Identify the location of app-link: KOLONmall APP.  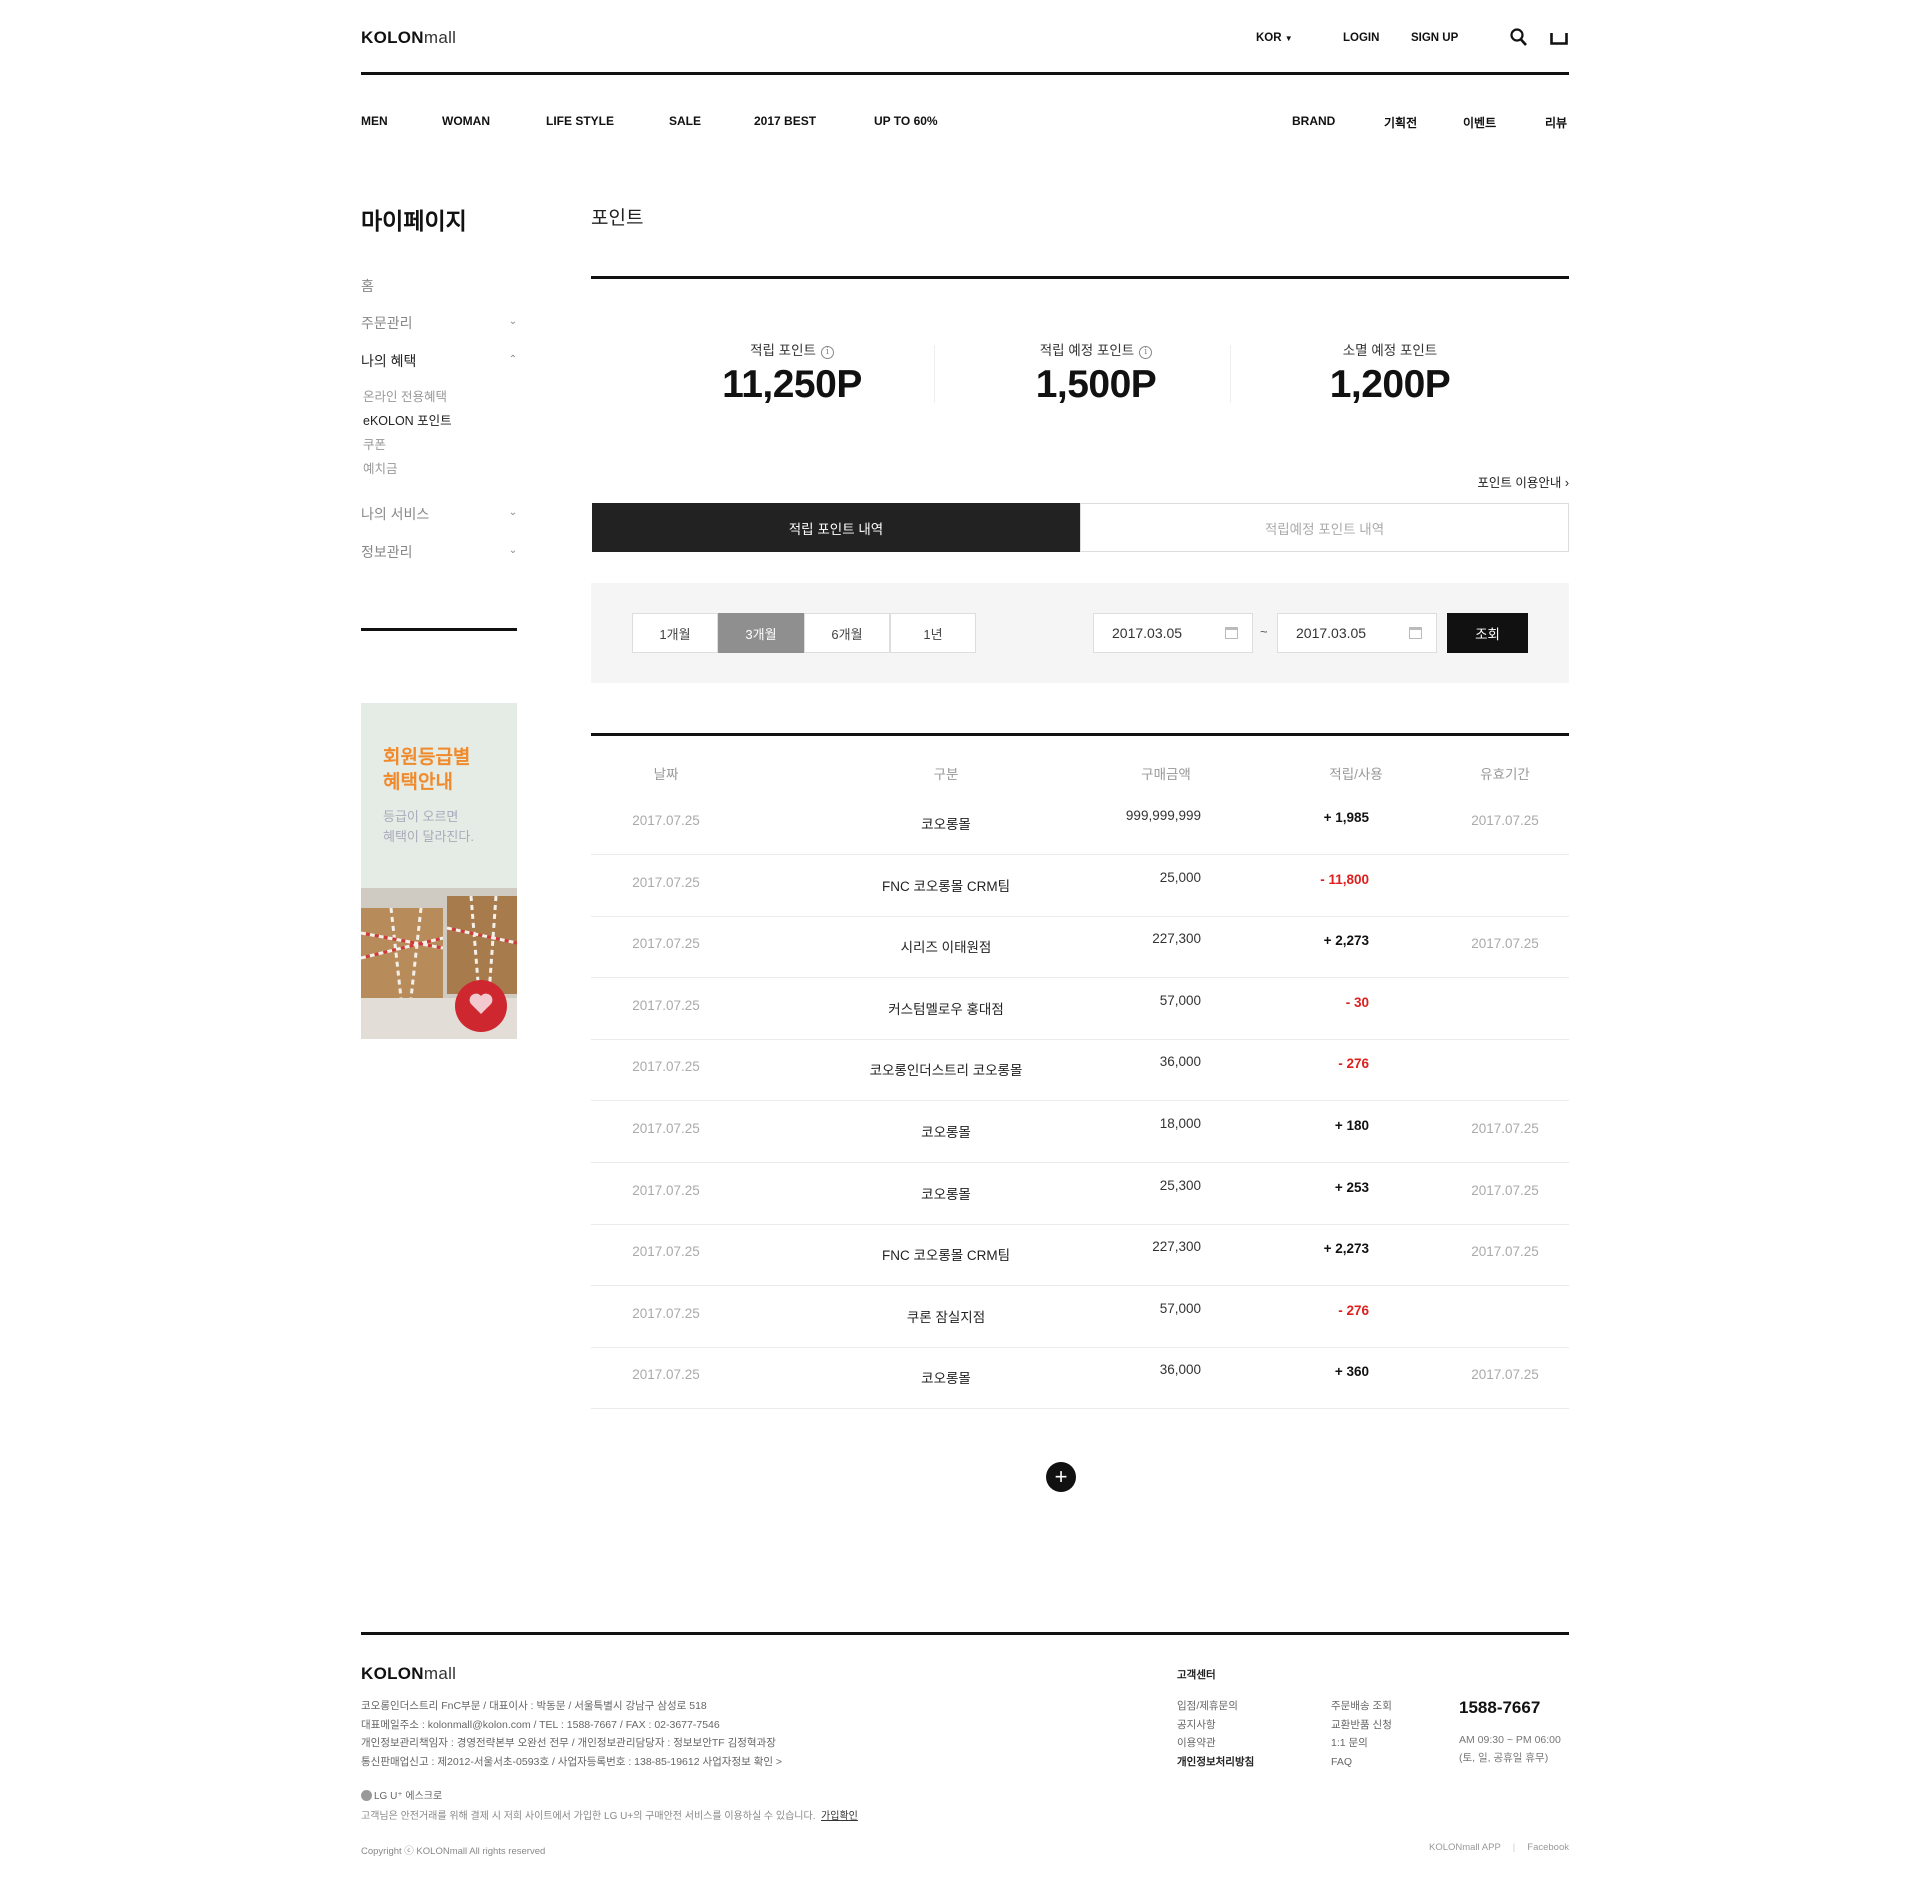
(1465, 1847).